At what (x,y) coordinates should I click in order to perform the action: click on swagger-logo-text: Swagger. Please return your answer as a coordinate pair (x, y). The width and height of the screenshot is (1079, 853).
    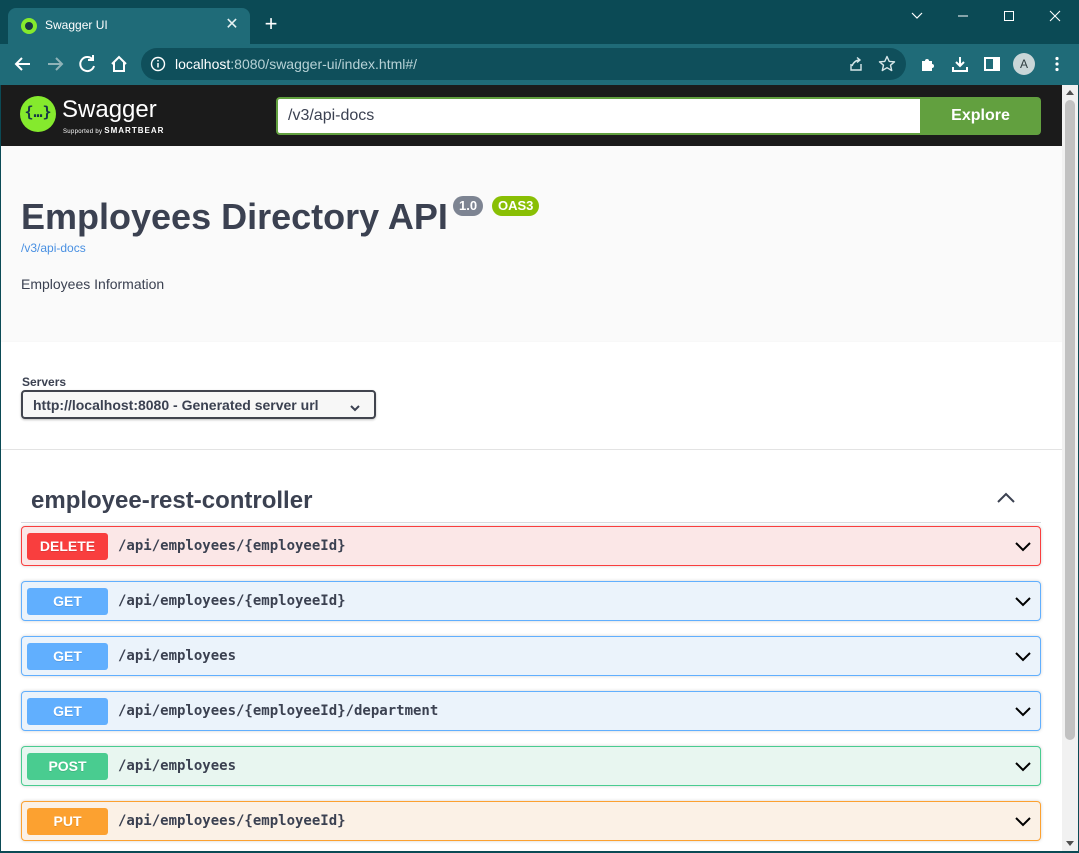
    Looking at the image, I should click on (109, 110).